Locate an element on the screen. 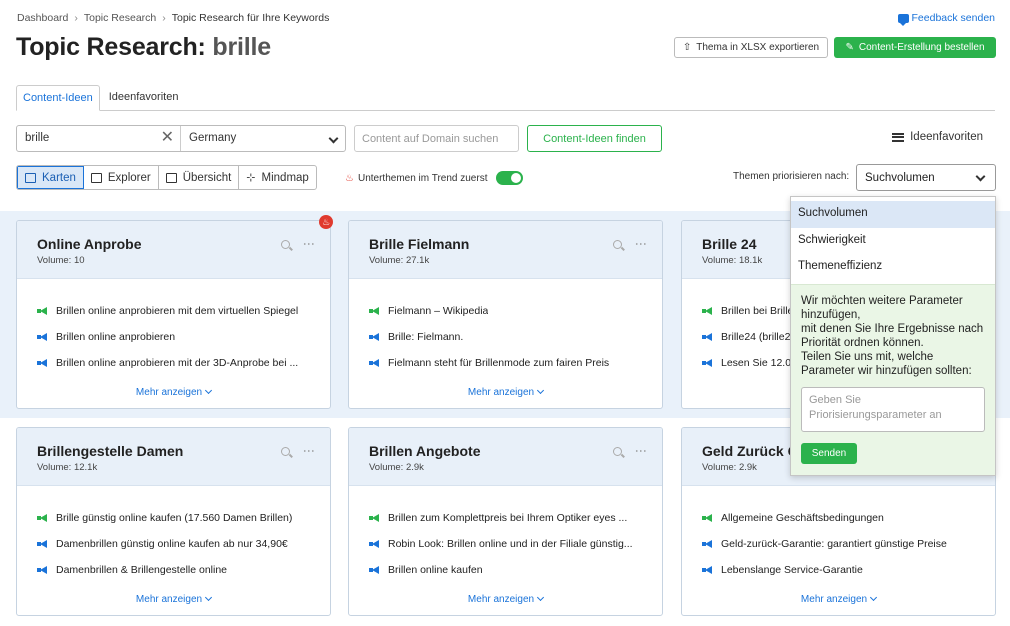 The height and width of the screenshot is (626, 1010). card-header: Brille Fielmann Volume: 27.1k ⋮ is located at coordinates (505, 250).